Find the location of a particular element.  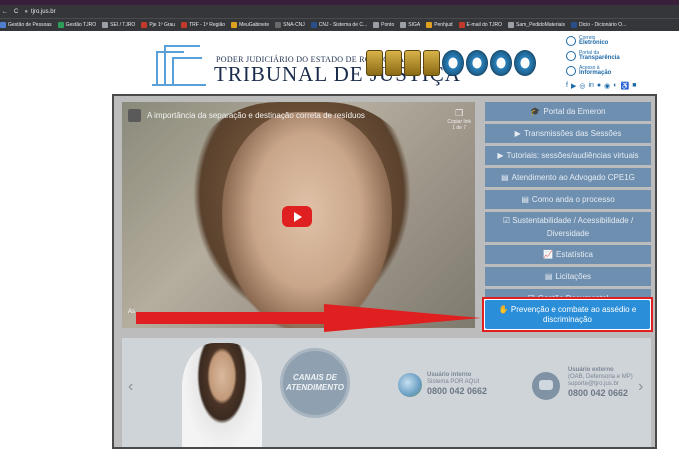

bookmark-item: SNA-CNJ is located at coordinates (290, 25).